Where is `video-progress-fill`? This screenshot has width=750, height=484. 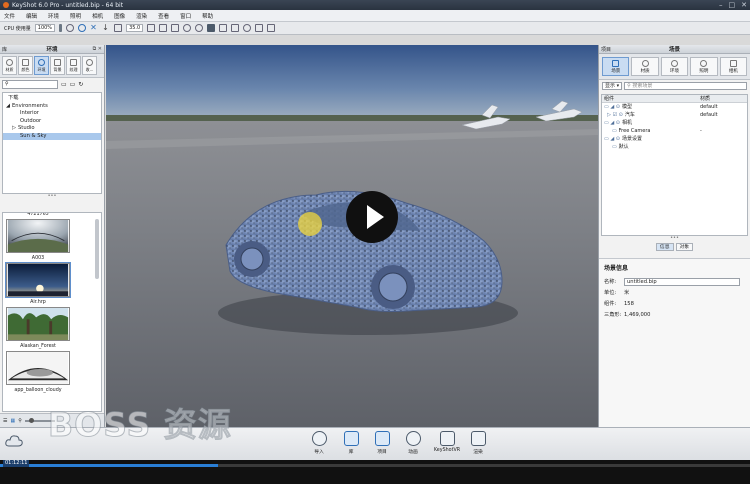
video-progress-fill is located at coordinates (109, 465).